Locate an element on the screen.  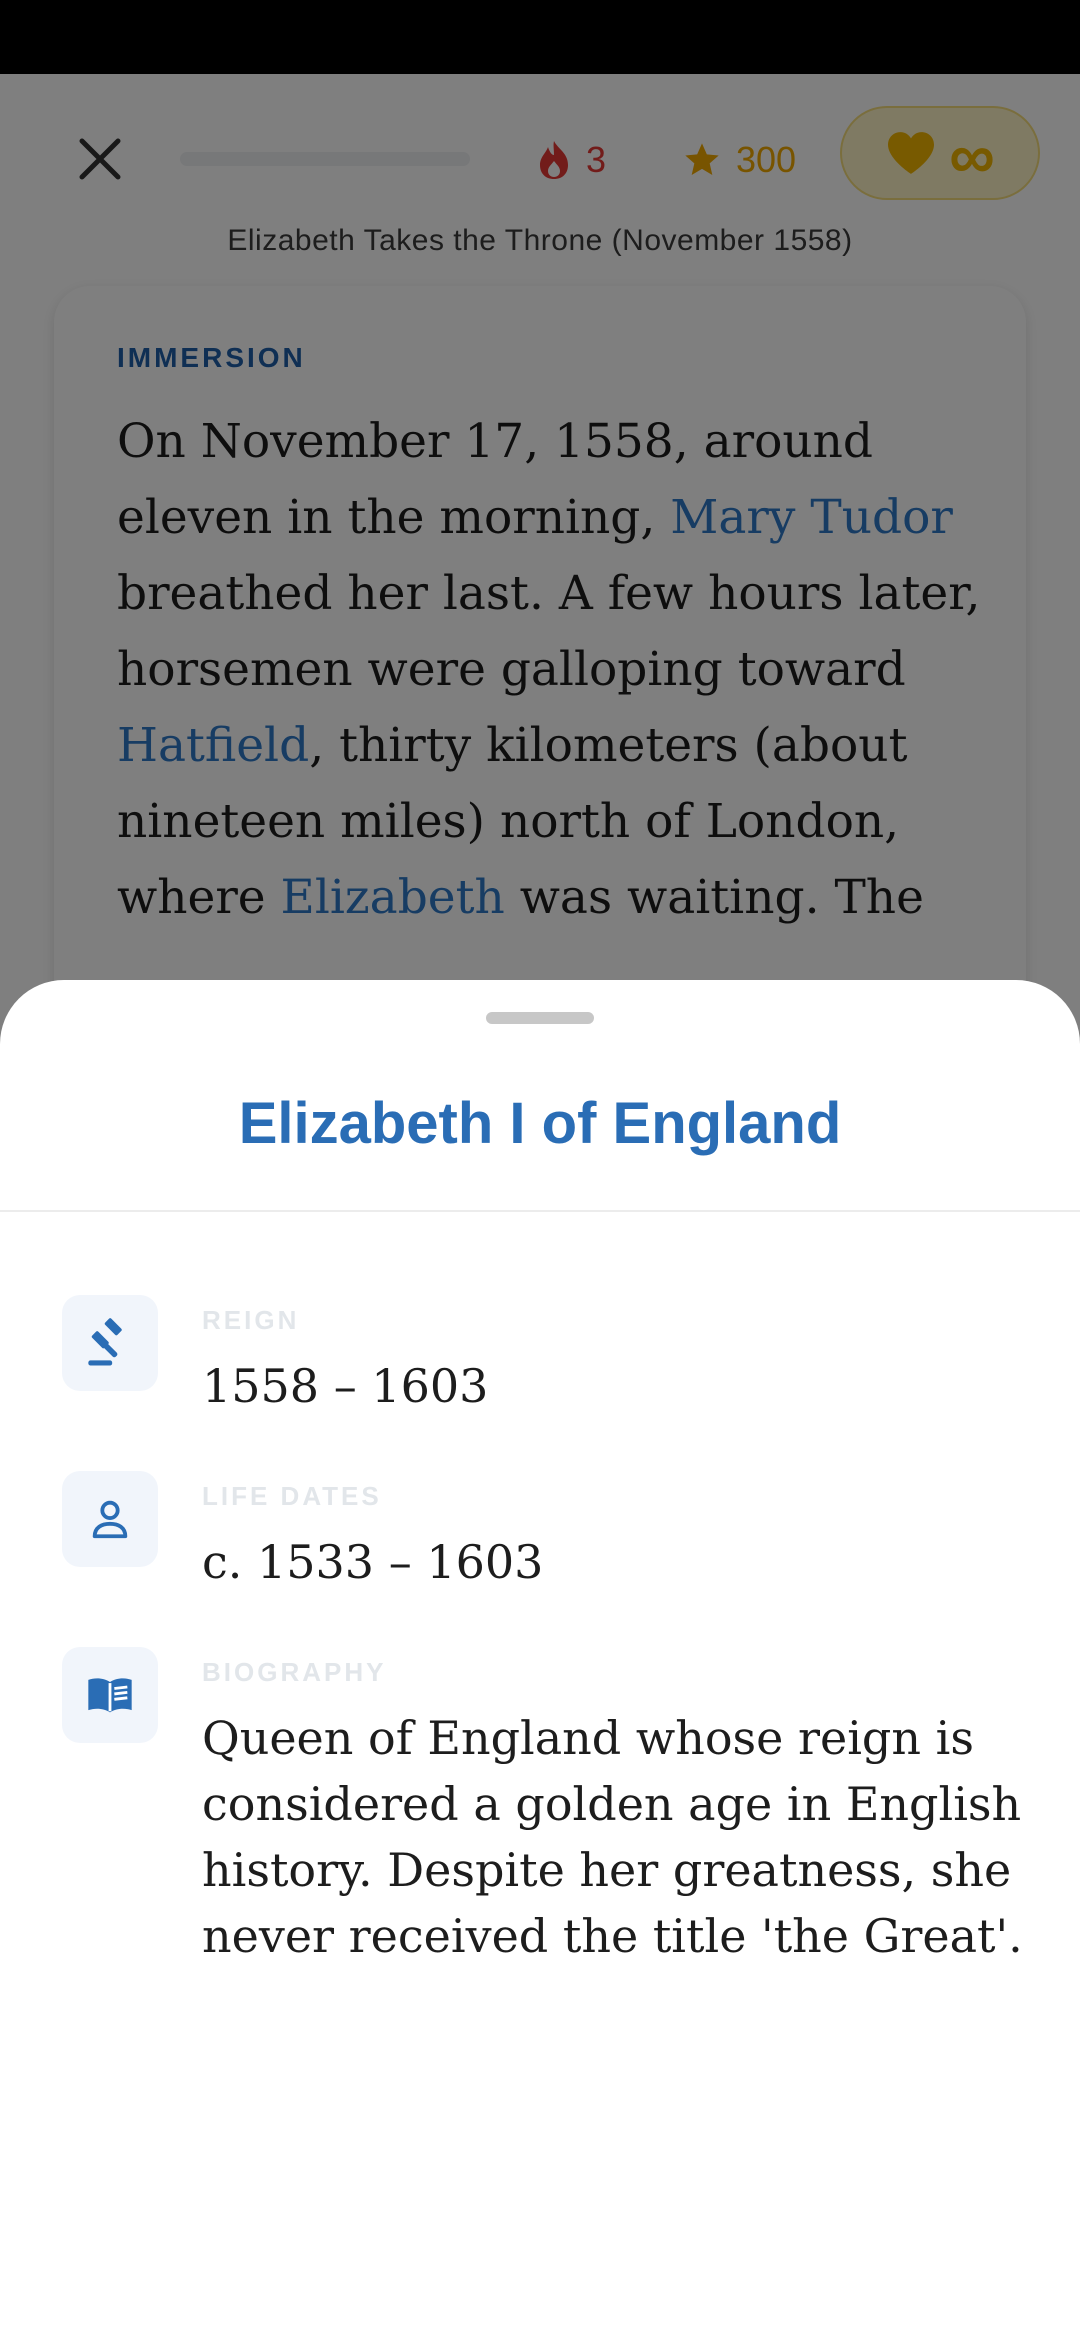
reign-icon-box is located at coordinates (110, 1343).